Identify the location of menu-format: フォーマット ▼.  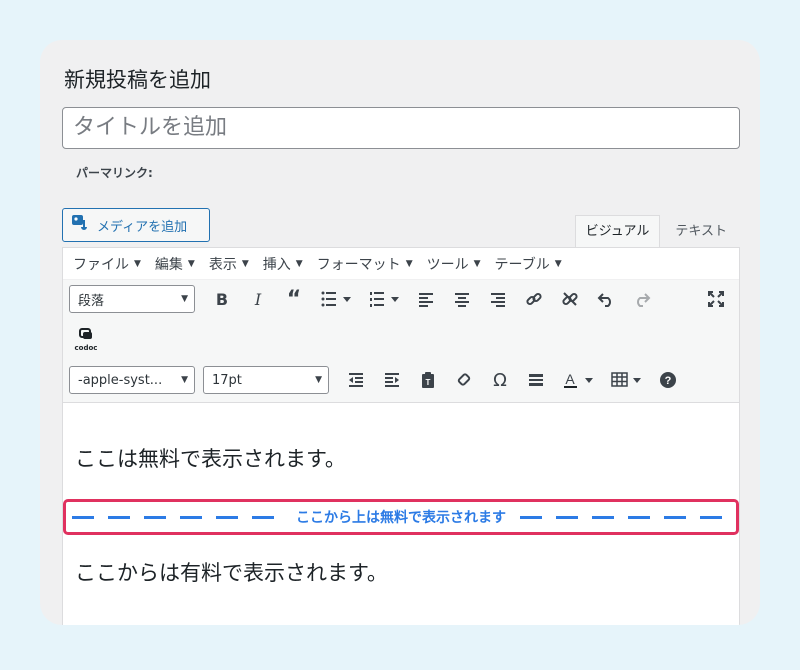
(365, 264).